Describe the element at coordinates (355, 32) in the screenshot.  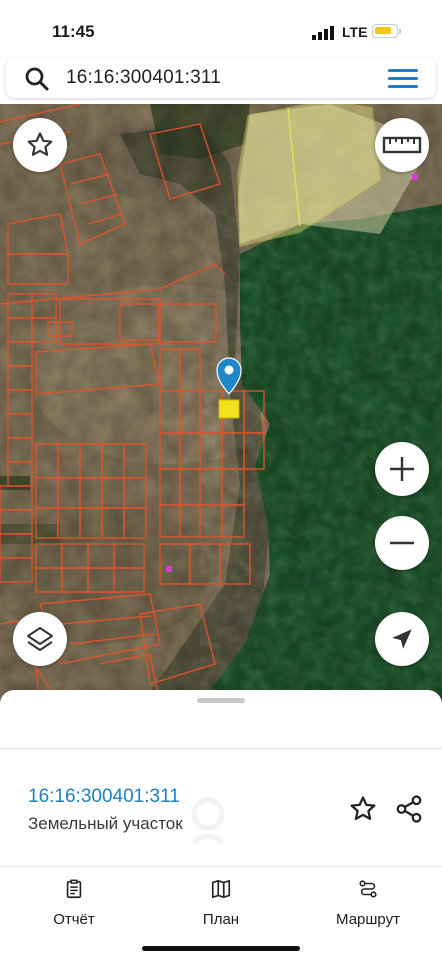
I see `network-type: LTE` at that location.